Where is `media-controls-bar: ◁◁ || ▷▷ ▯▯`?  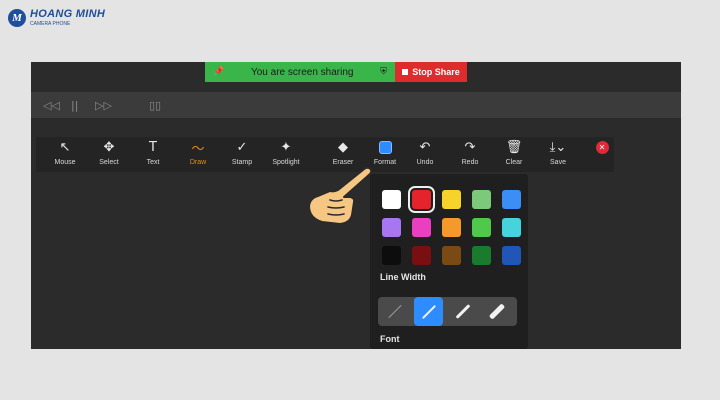
media-controls-bar: ◁◁ || ▷▷ ▯▯ is located at coordinates (356, 105).